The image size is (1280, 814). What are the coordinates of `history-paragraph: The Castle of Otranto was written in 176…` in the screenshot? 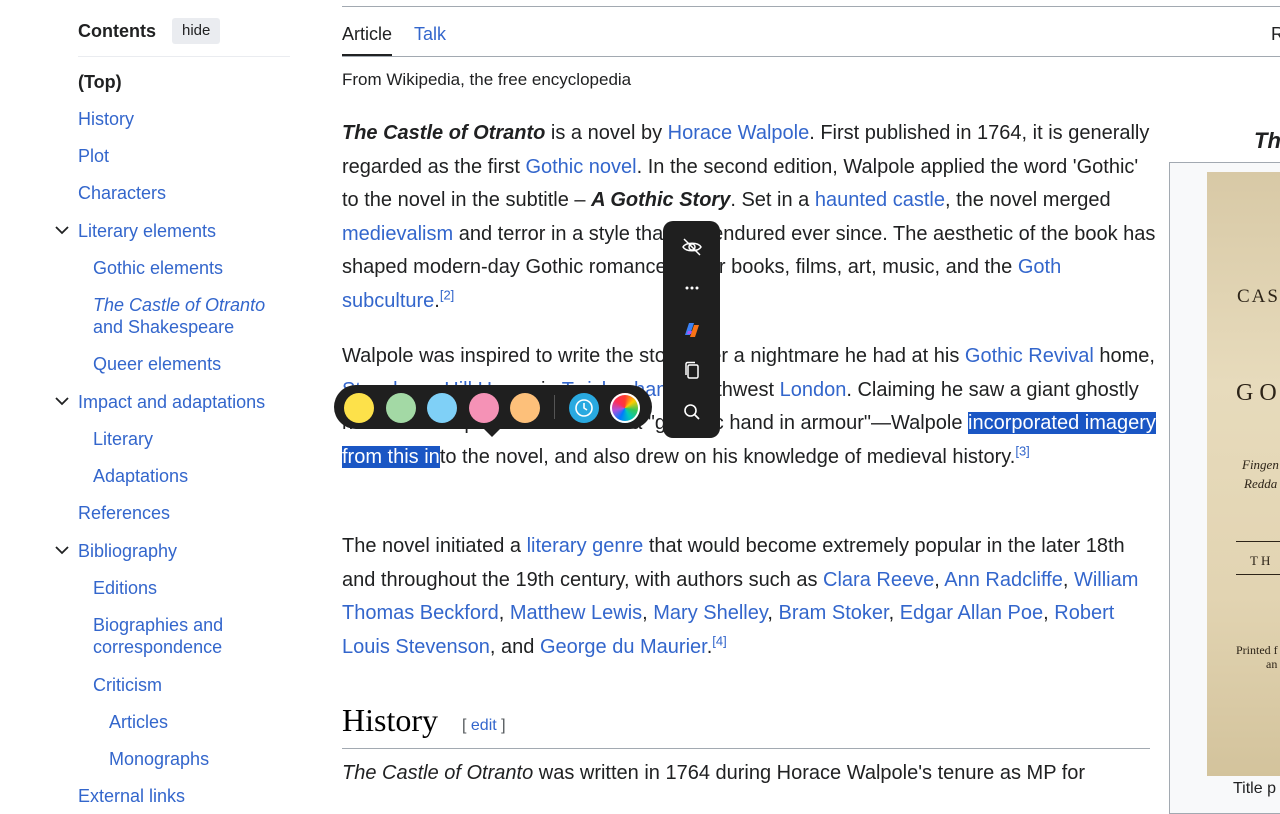 It's located at (713, 773).